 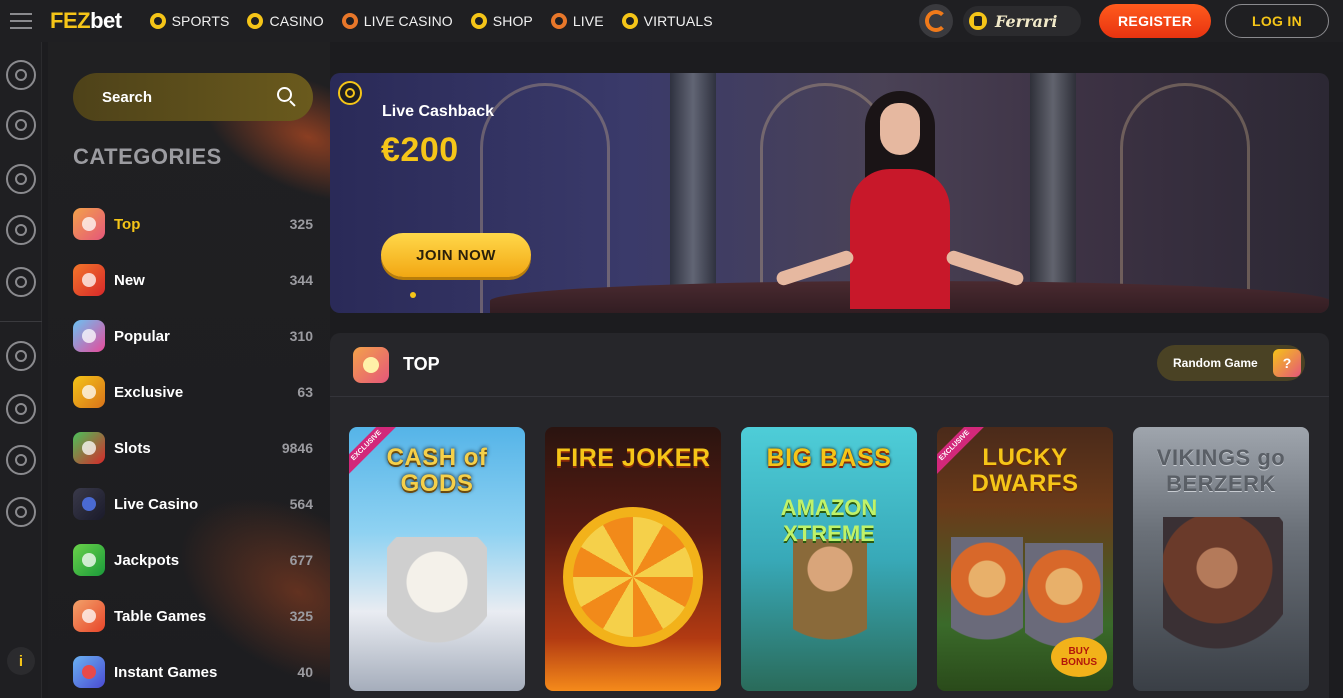 I want to click on ferrari-promo: Ferrari, so click(x=1022, y=21).